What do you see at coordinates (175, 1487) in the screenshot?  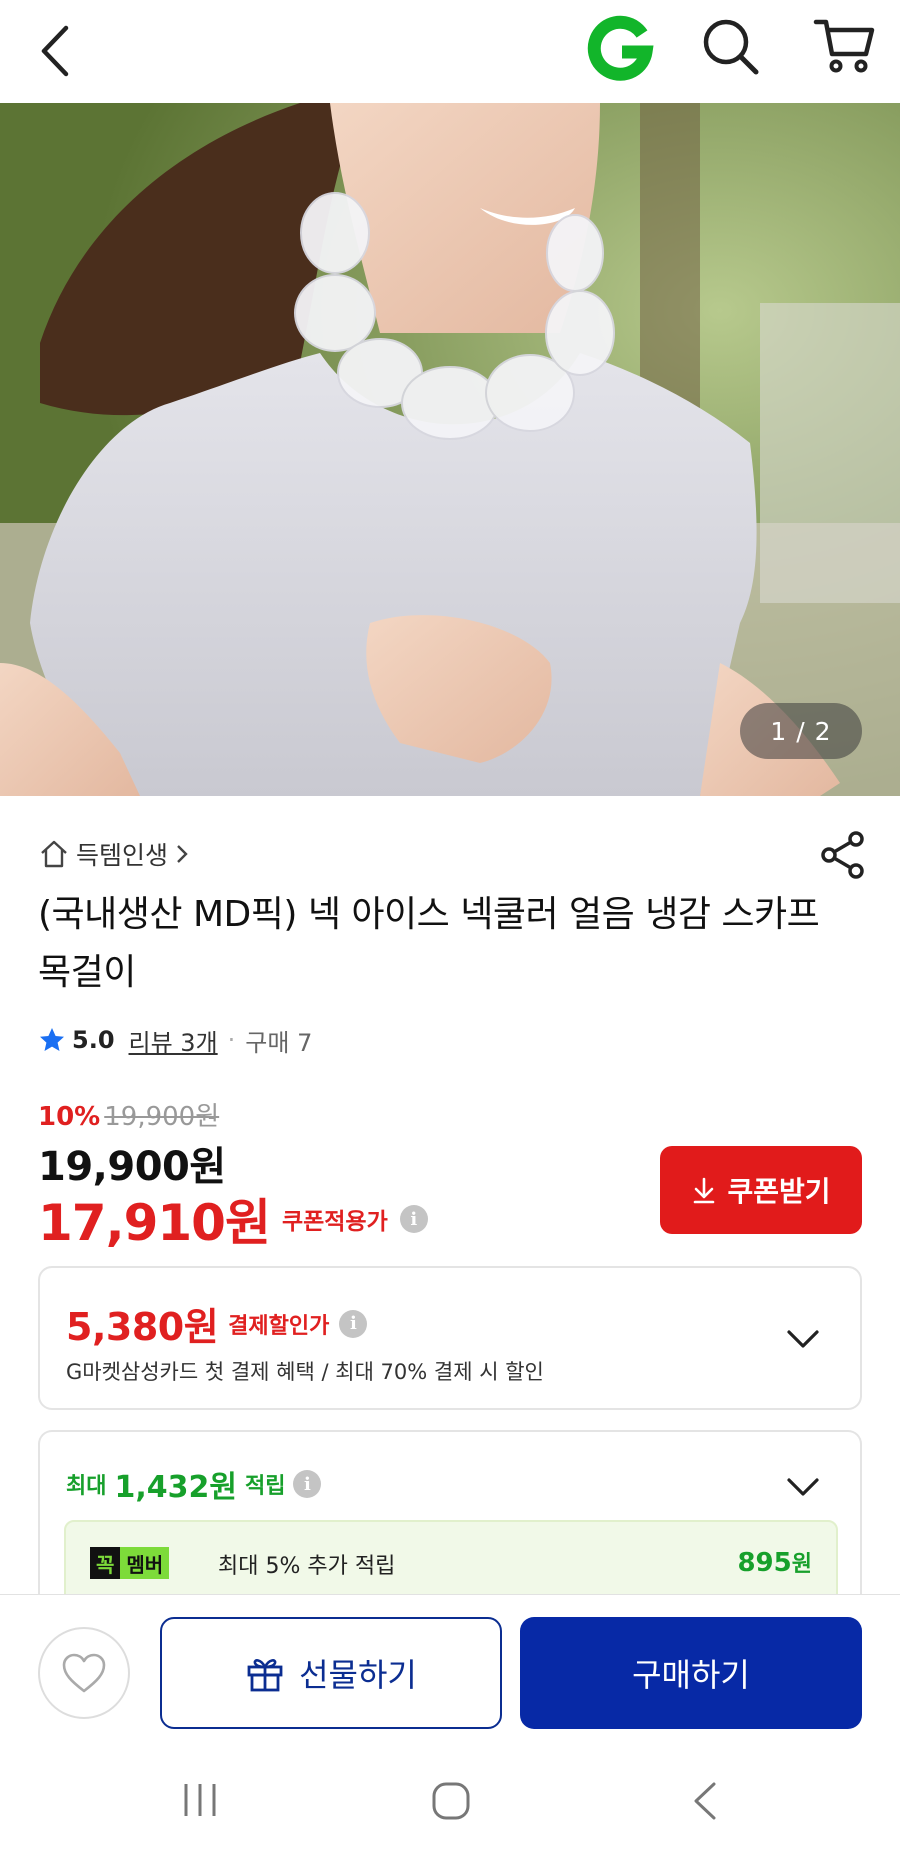 I see `points-value: 1,432원` at bounding box center [175, 1487].